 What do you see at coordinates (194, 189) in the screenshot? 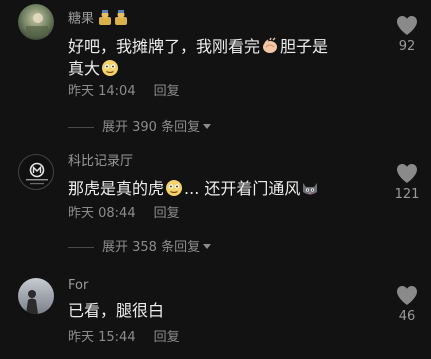
I see `comment-text: 那虎是真的虎... 还开着门通风` at bounding box center [194, 189].